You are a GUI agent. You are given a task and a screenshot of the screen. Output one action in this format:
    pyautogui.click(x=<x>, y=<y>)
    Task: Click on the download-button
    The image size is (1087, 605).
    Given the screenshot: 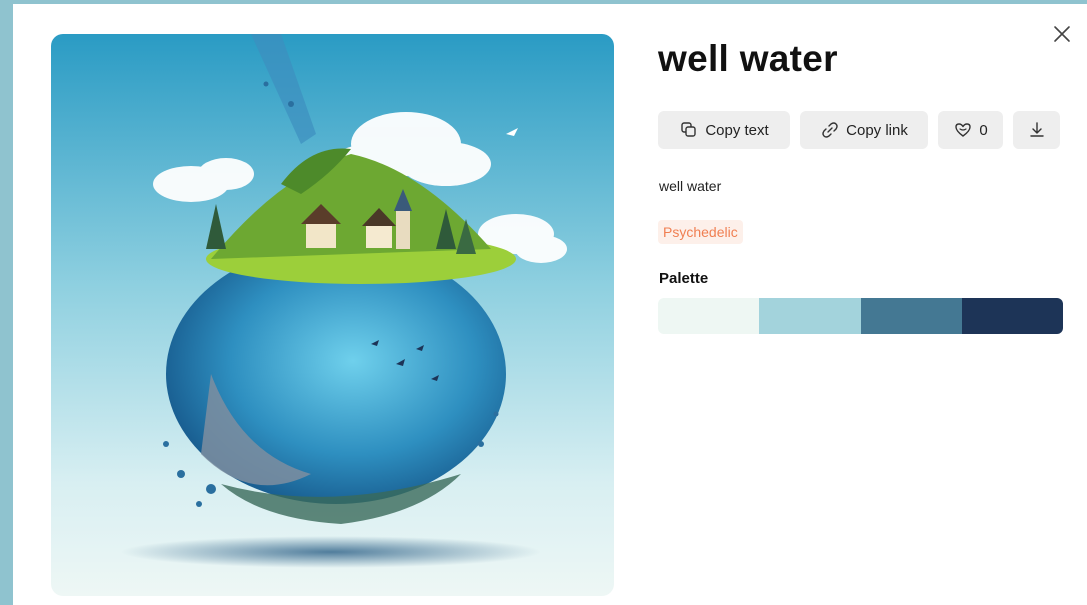 What is the action you would take?
    pyautogui.click(x=1036, y=130)
    